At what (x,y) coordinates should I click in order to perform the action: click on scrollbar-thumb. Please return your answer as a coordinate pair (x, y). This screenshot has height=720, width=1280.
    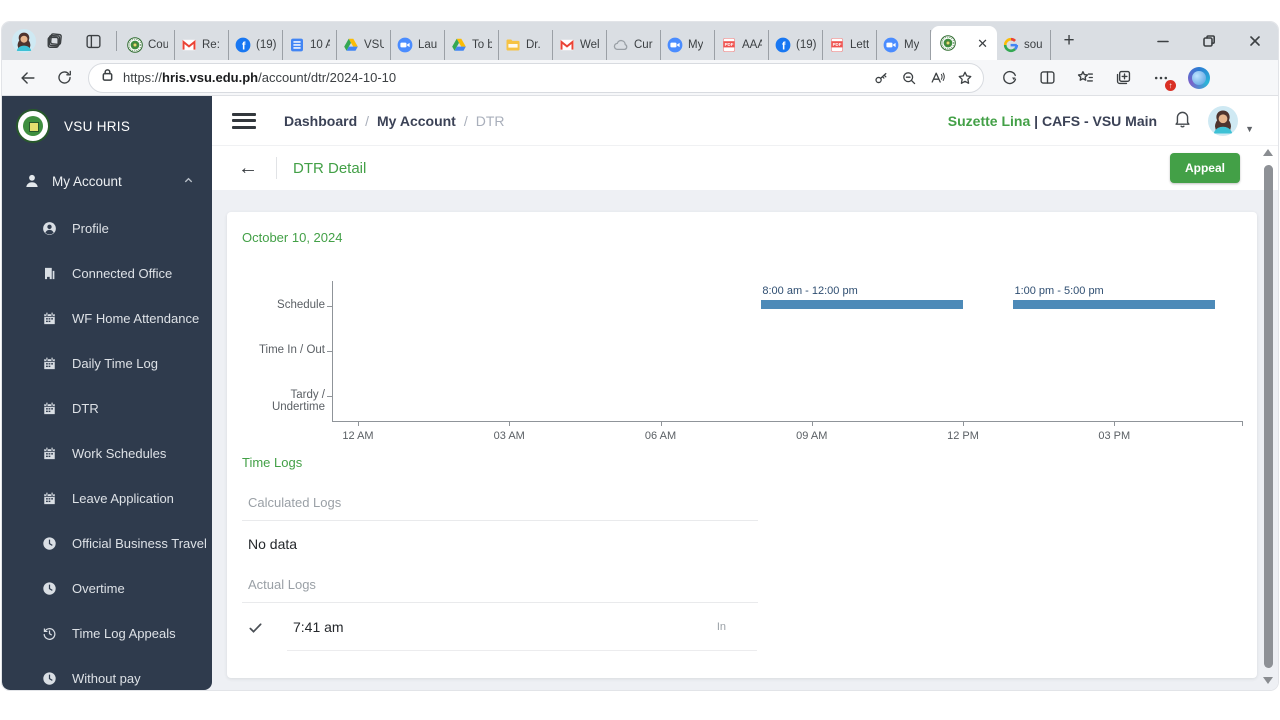
    Looking at the image, I should click on (1268, 416).